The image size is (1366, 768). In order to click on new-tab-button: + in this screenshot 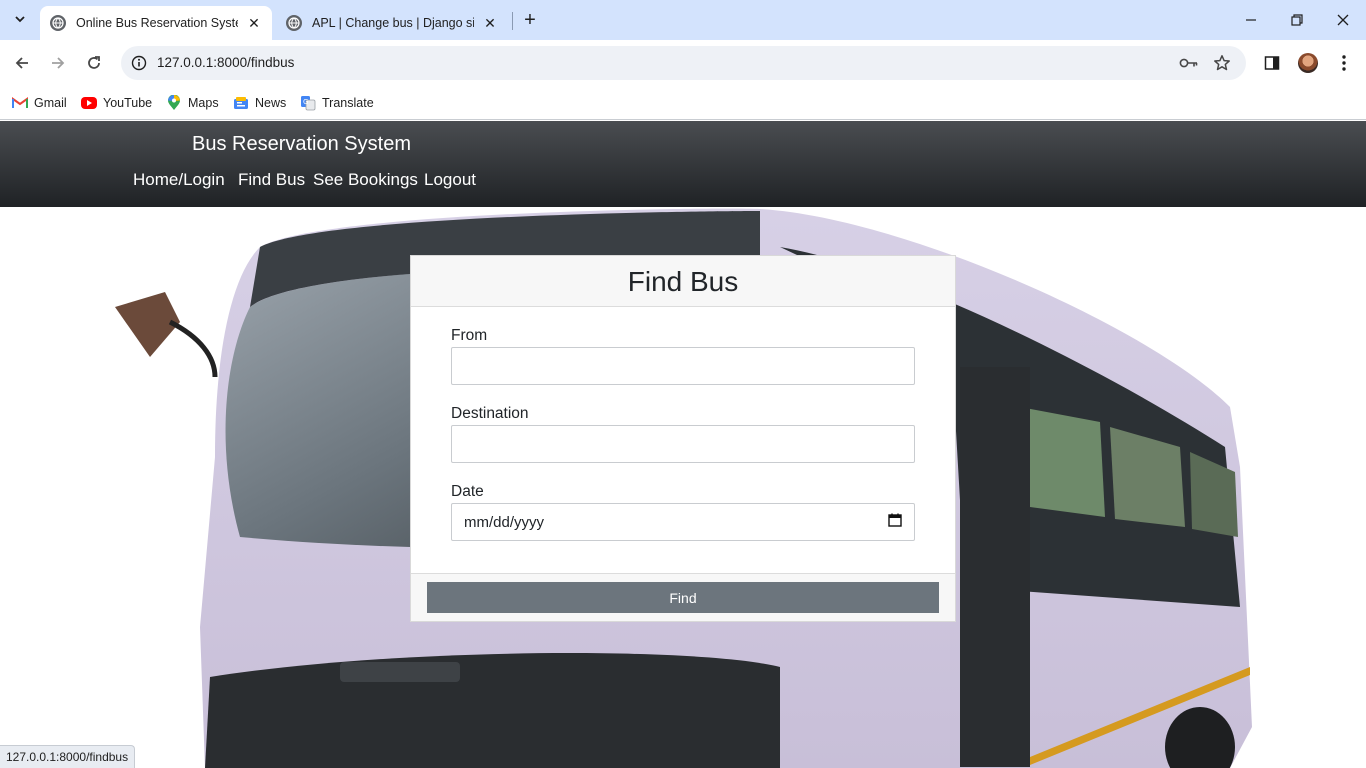, I will do `click(530, 20)`.